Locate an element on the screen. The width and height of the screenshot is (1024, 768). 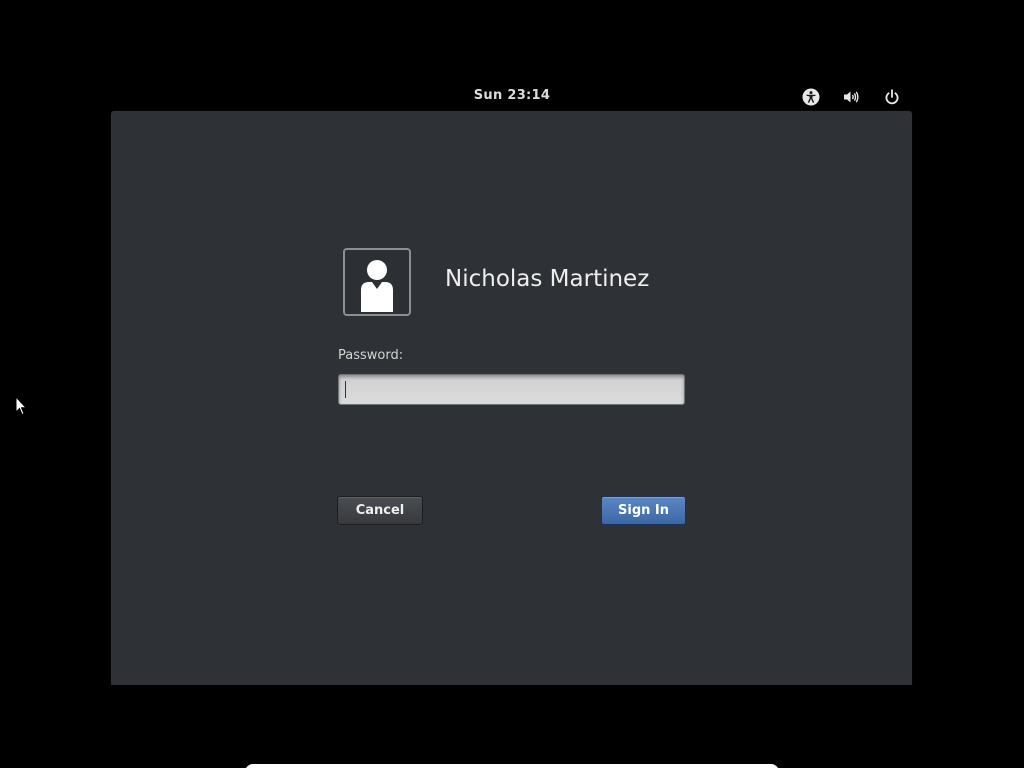
bottom-panel-edge is located at coordinates (512, 766).